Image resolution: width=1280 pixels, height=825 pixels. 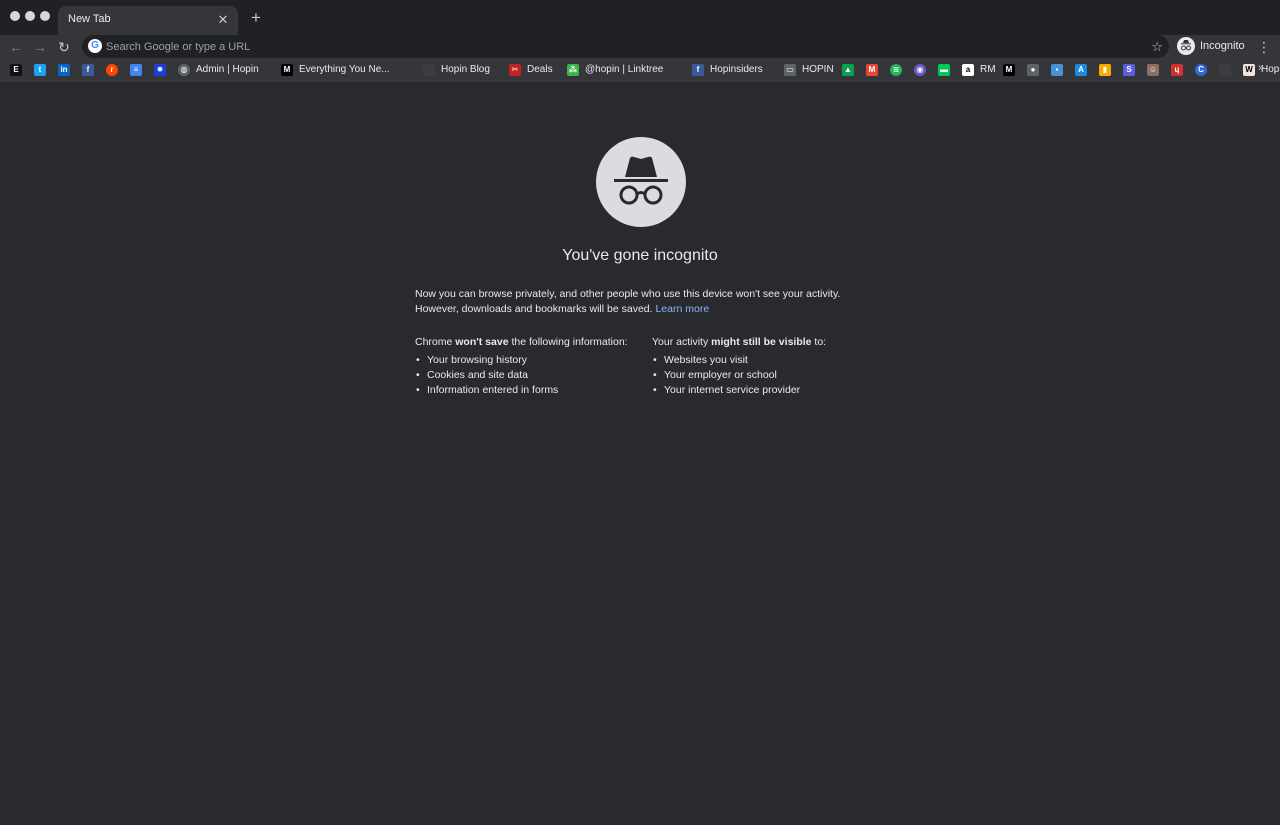 I want to click on window-close-button, so click(x=15, y=16).